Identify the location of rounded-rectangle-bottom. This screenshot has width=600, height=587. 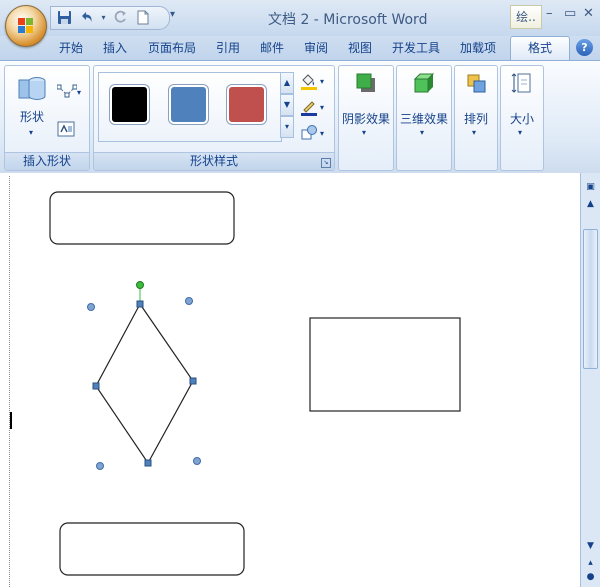
(152, 549).